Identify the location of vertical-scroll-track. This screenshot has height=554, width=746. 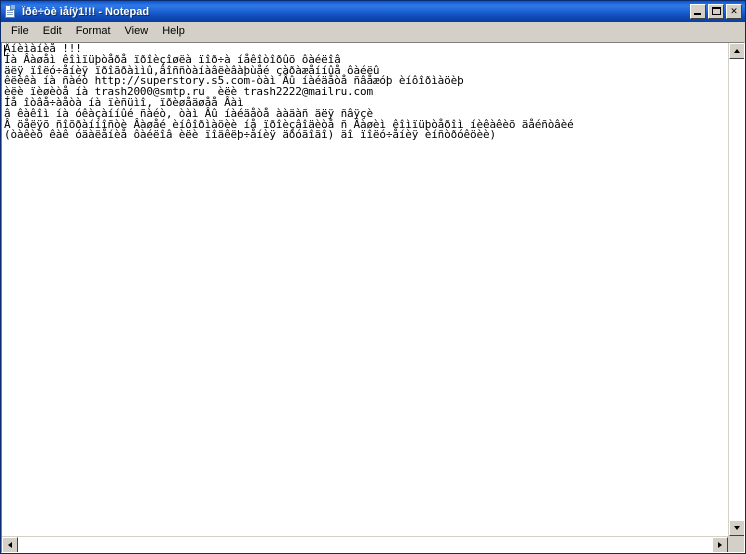
(736, 289).